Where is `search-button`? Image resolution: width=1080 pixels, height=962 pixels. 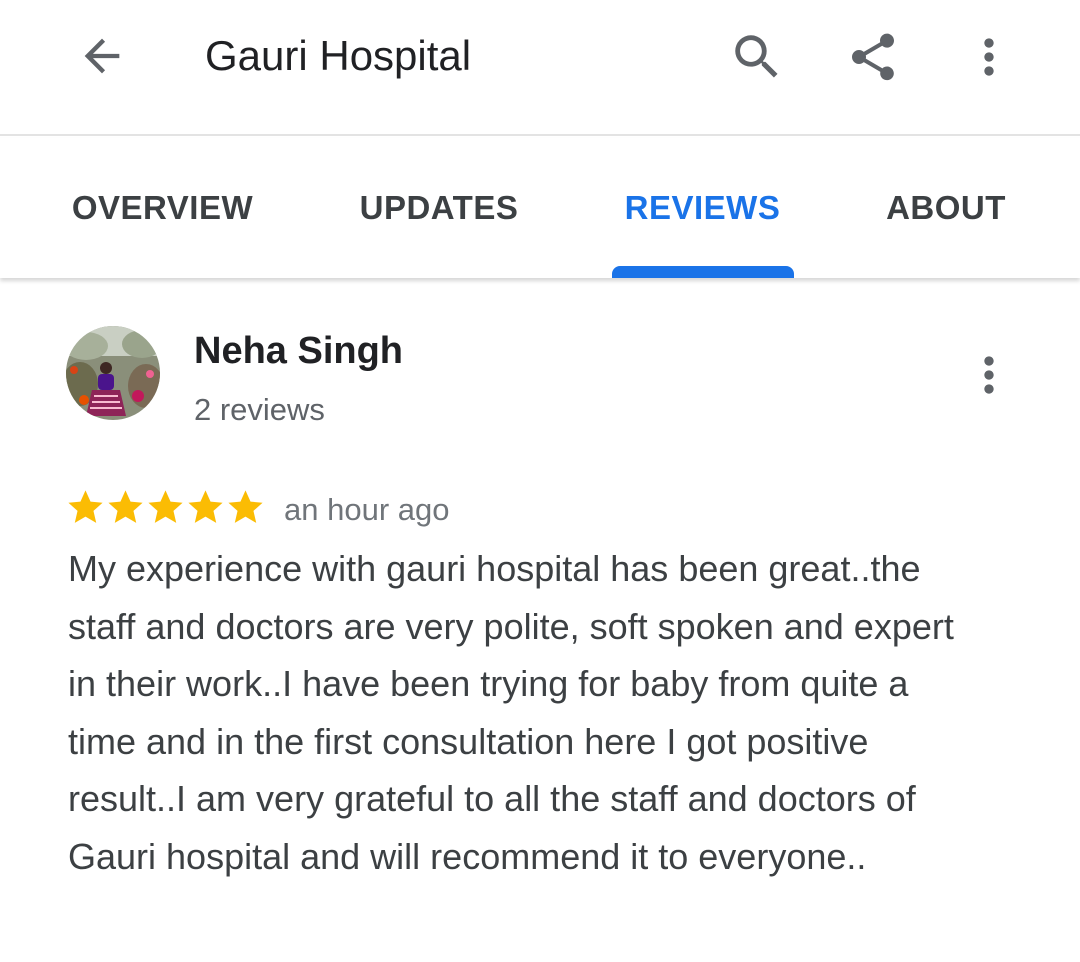 search-button is located at coordinates (757, 57).